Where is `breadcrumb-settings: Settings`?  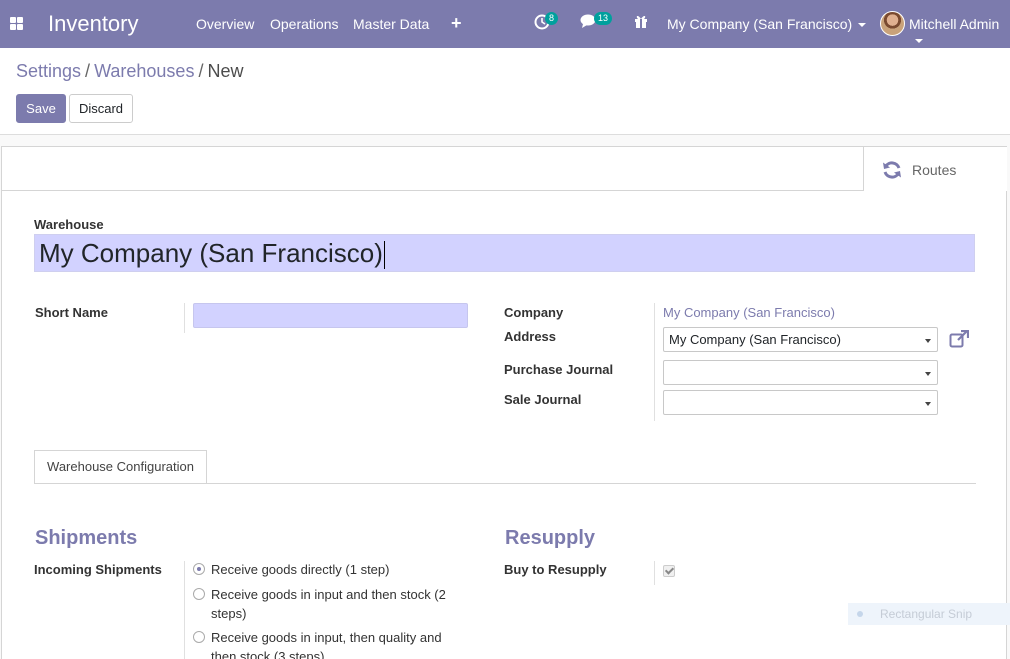
breadcrumb-settings: Settings is located at coordinates (48, 71).